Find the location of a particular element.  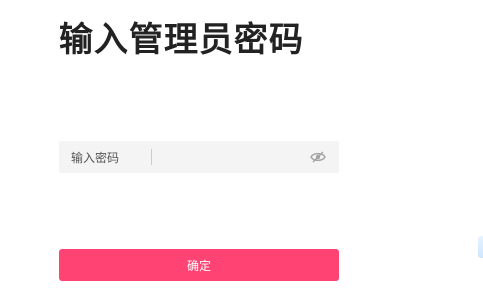

password-input is located at coordinates (233, 157).